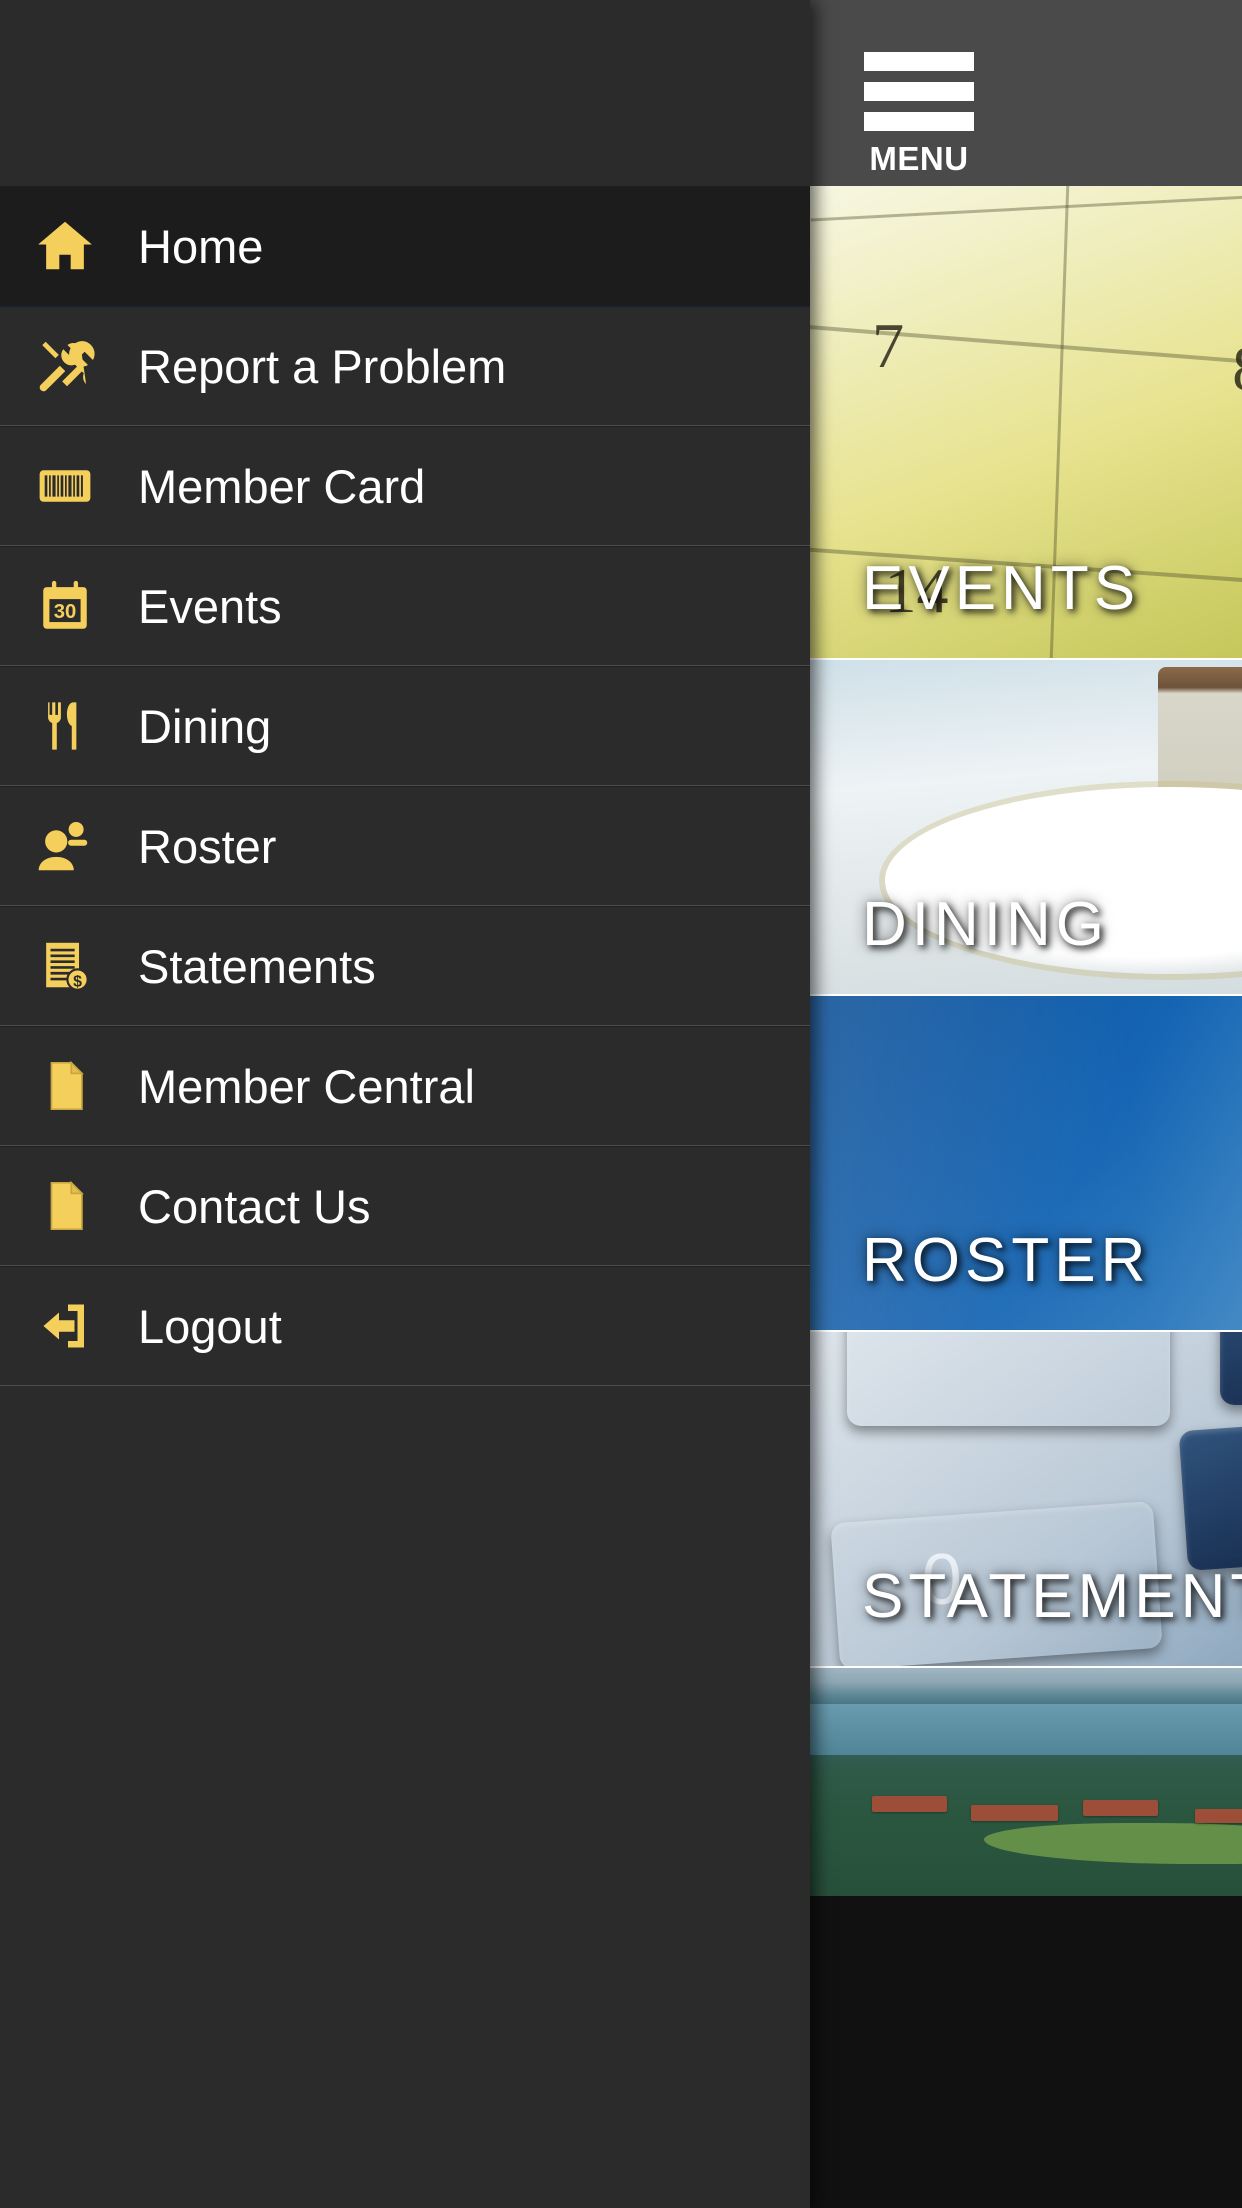 This screenshot has width=1242, height=2208. Describe the element at coordinates (1006, 1260) in the screenshot. I see `tile-label-roster: ROSTER` at that location.